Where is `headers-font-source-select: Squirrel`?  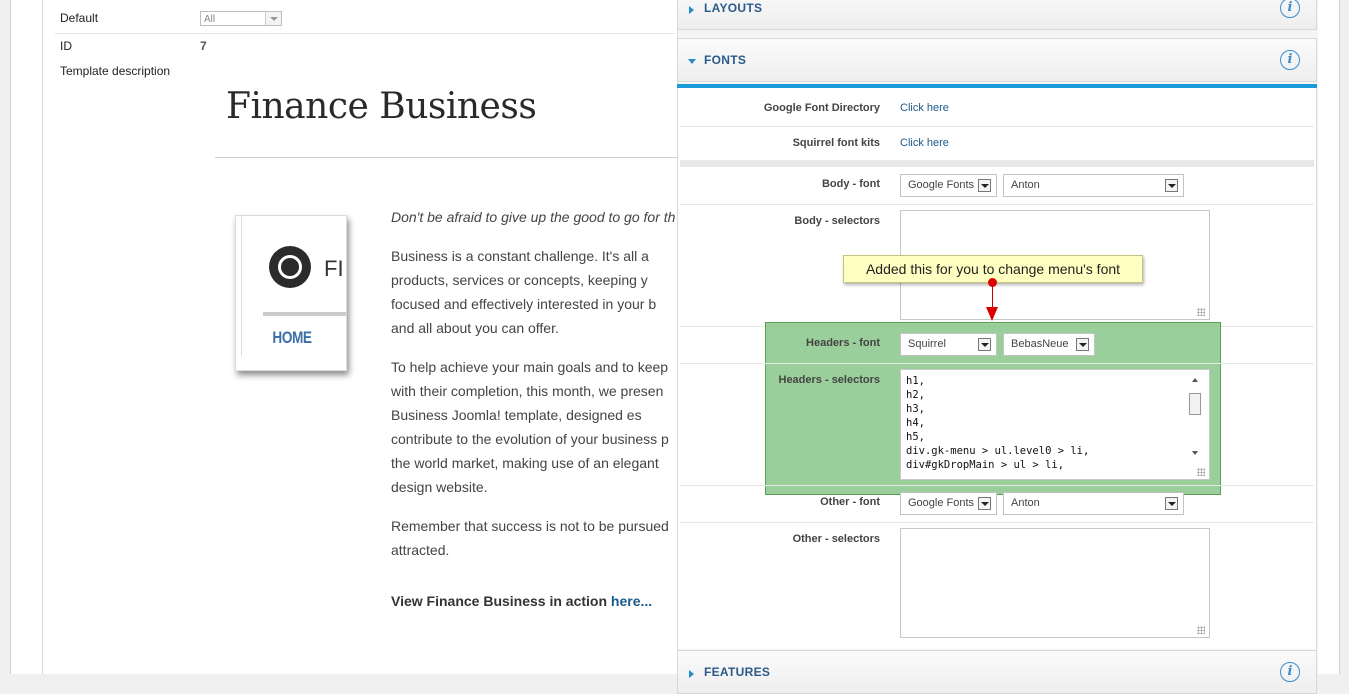 headers-font-source-select: Squirrel is located at coordinates (948, 344).